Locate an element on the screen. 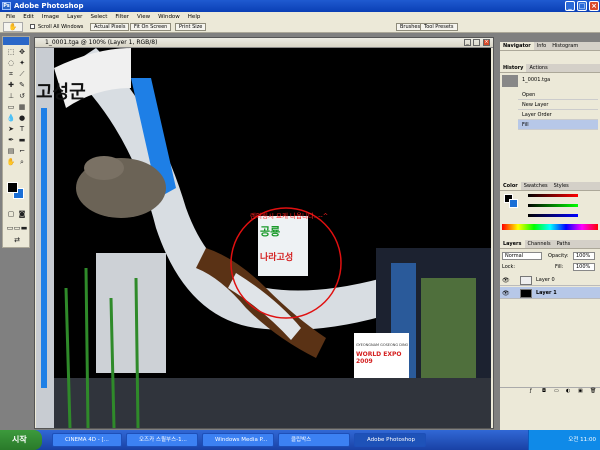 The height and width of the screenshot is (450, 600). healing-brush-tool-icon: ✚ is located at coordinates (11, 85).